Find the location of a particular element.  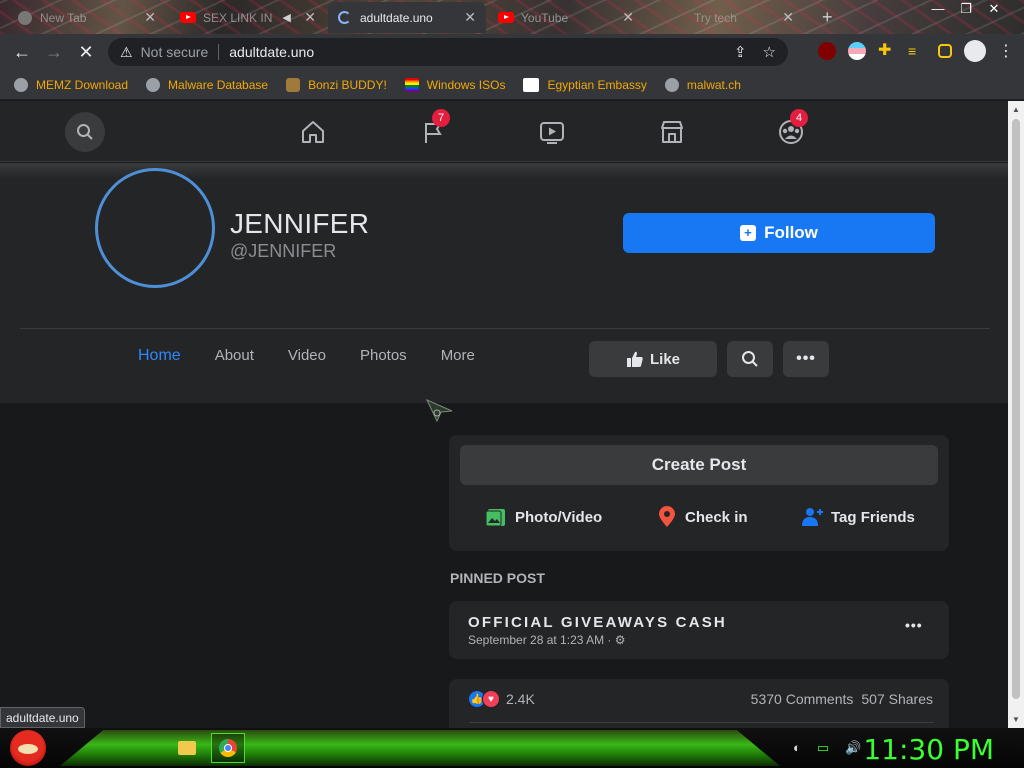

like-label: Like is located at coordinates (664, 359).